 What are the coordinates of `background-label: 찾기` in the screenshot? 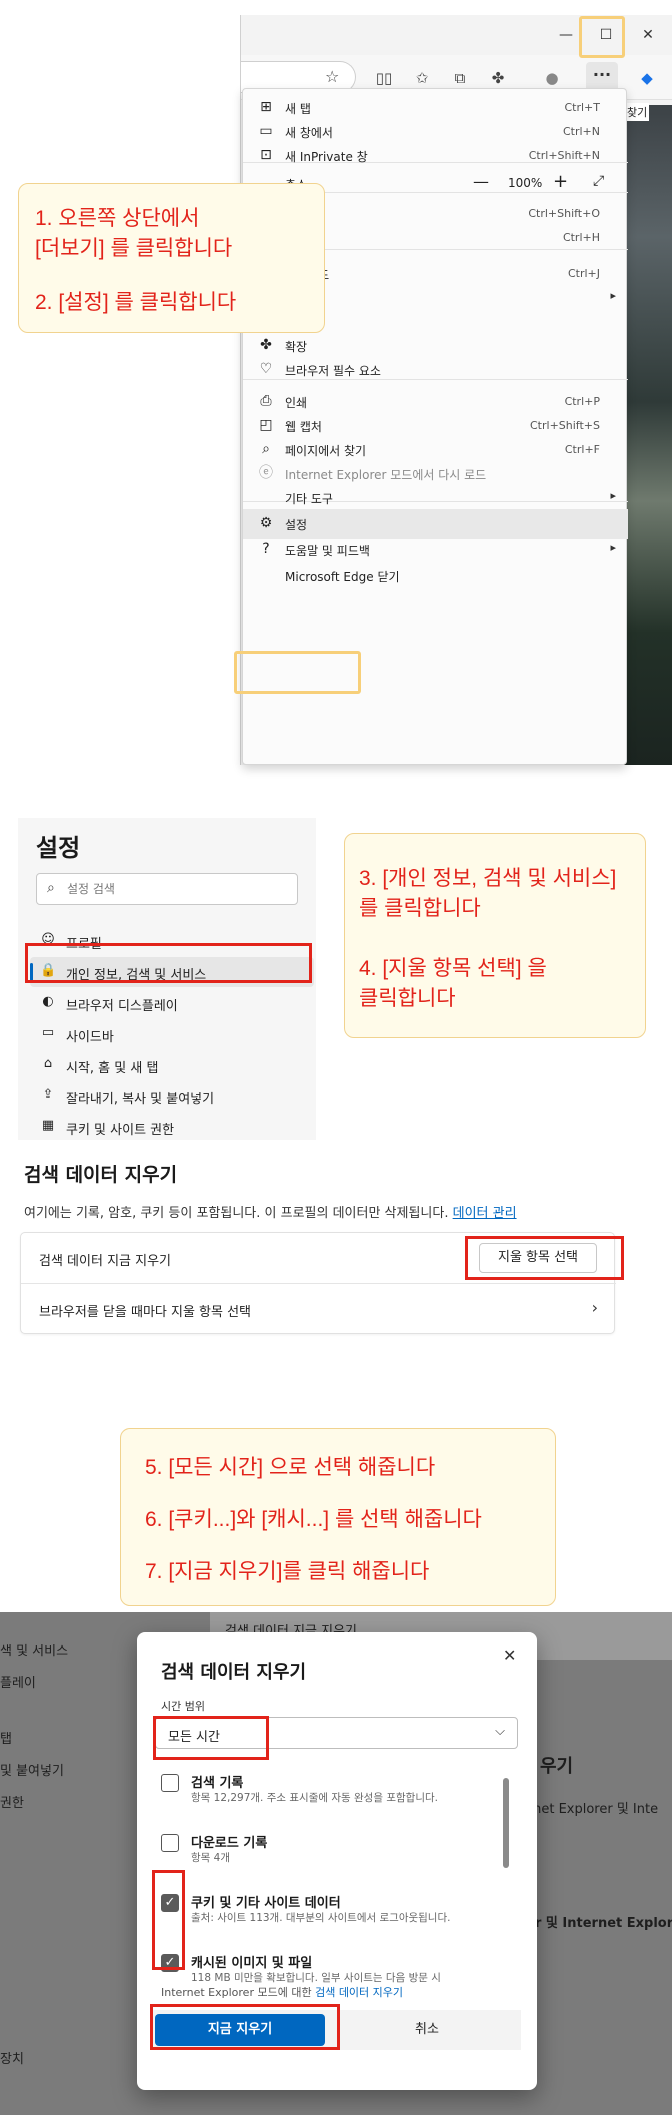 It's located at (637, 112).